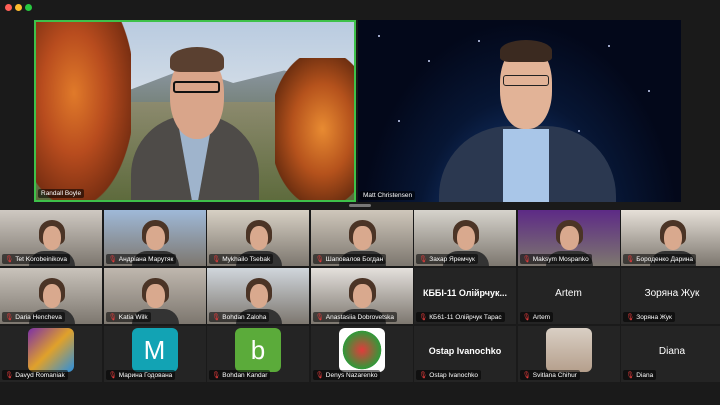 The height and width of the screenshot is (405, 720). I want to click on participant-tile: 🎙 Шаповалов Богдан, so click(361, 238).